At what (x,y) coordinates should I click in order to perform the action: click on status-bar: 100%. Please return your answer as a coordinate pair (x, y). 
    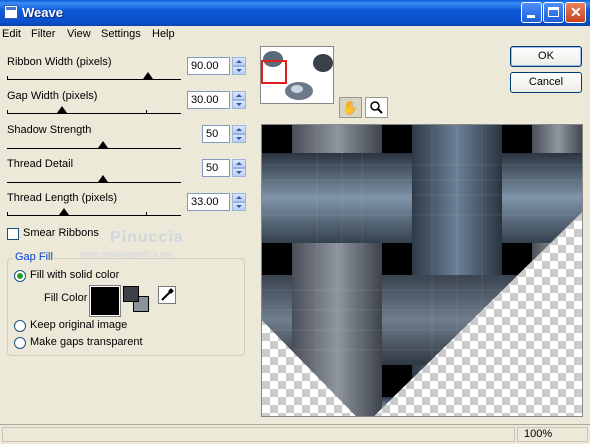
    Looking at the image, I should click on (295, 434).